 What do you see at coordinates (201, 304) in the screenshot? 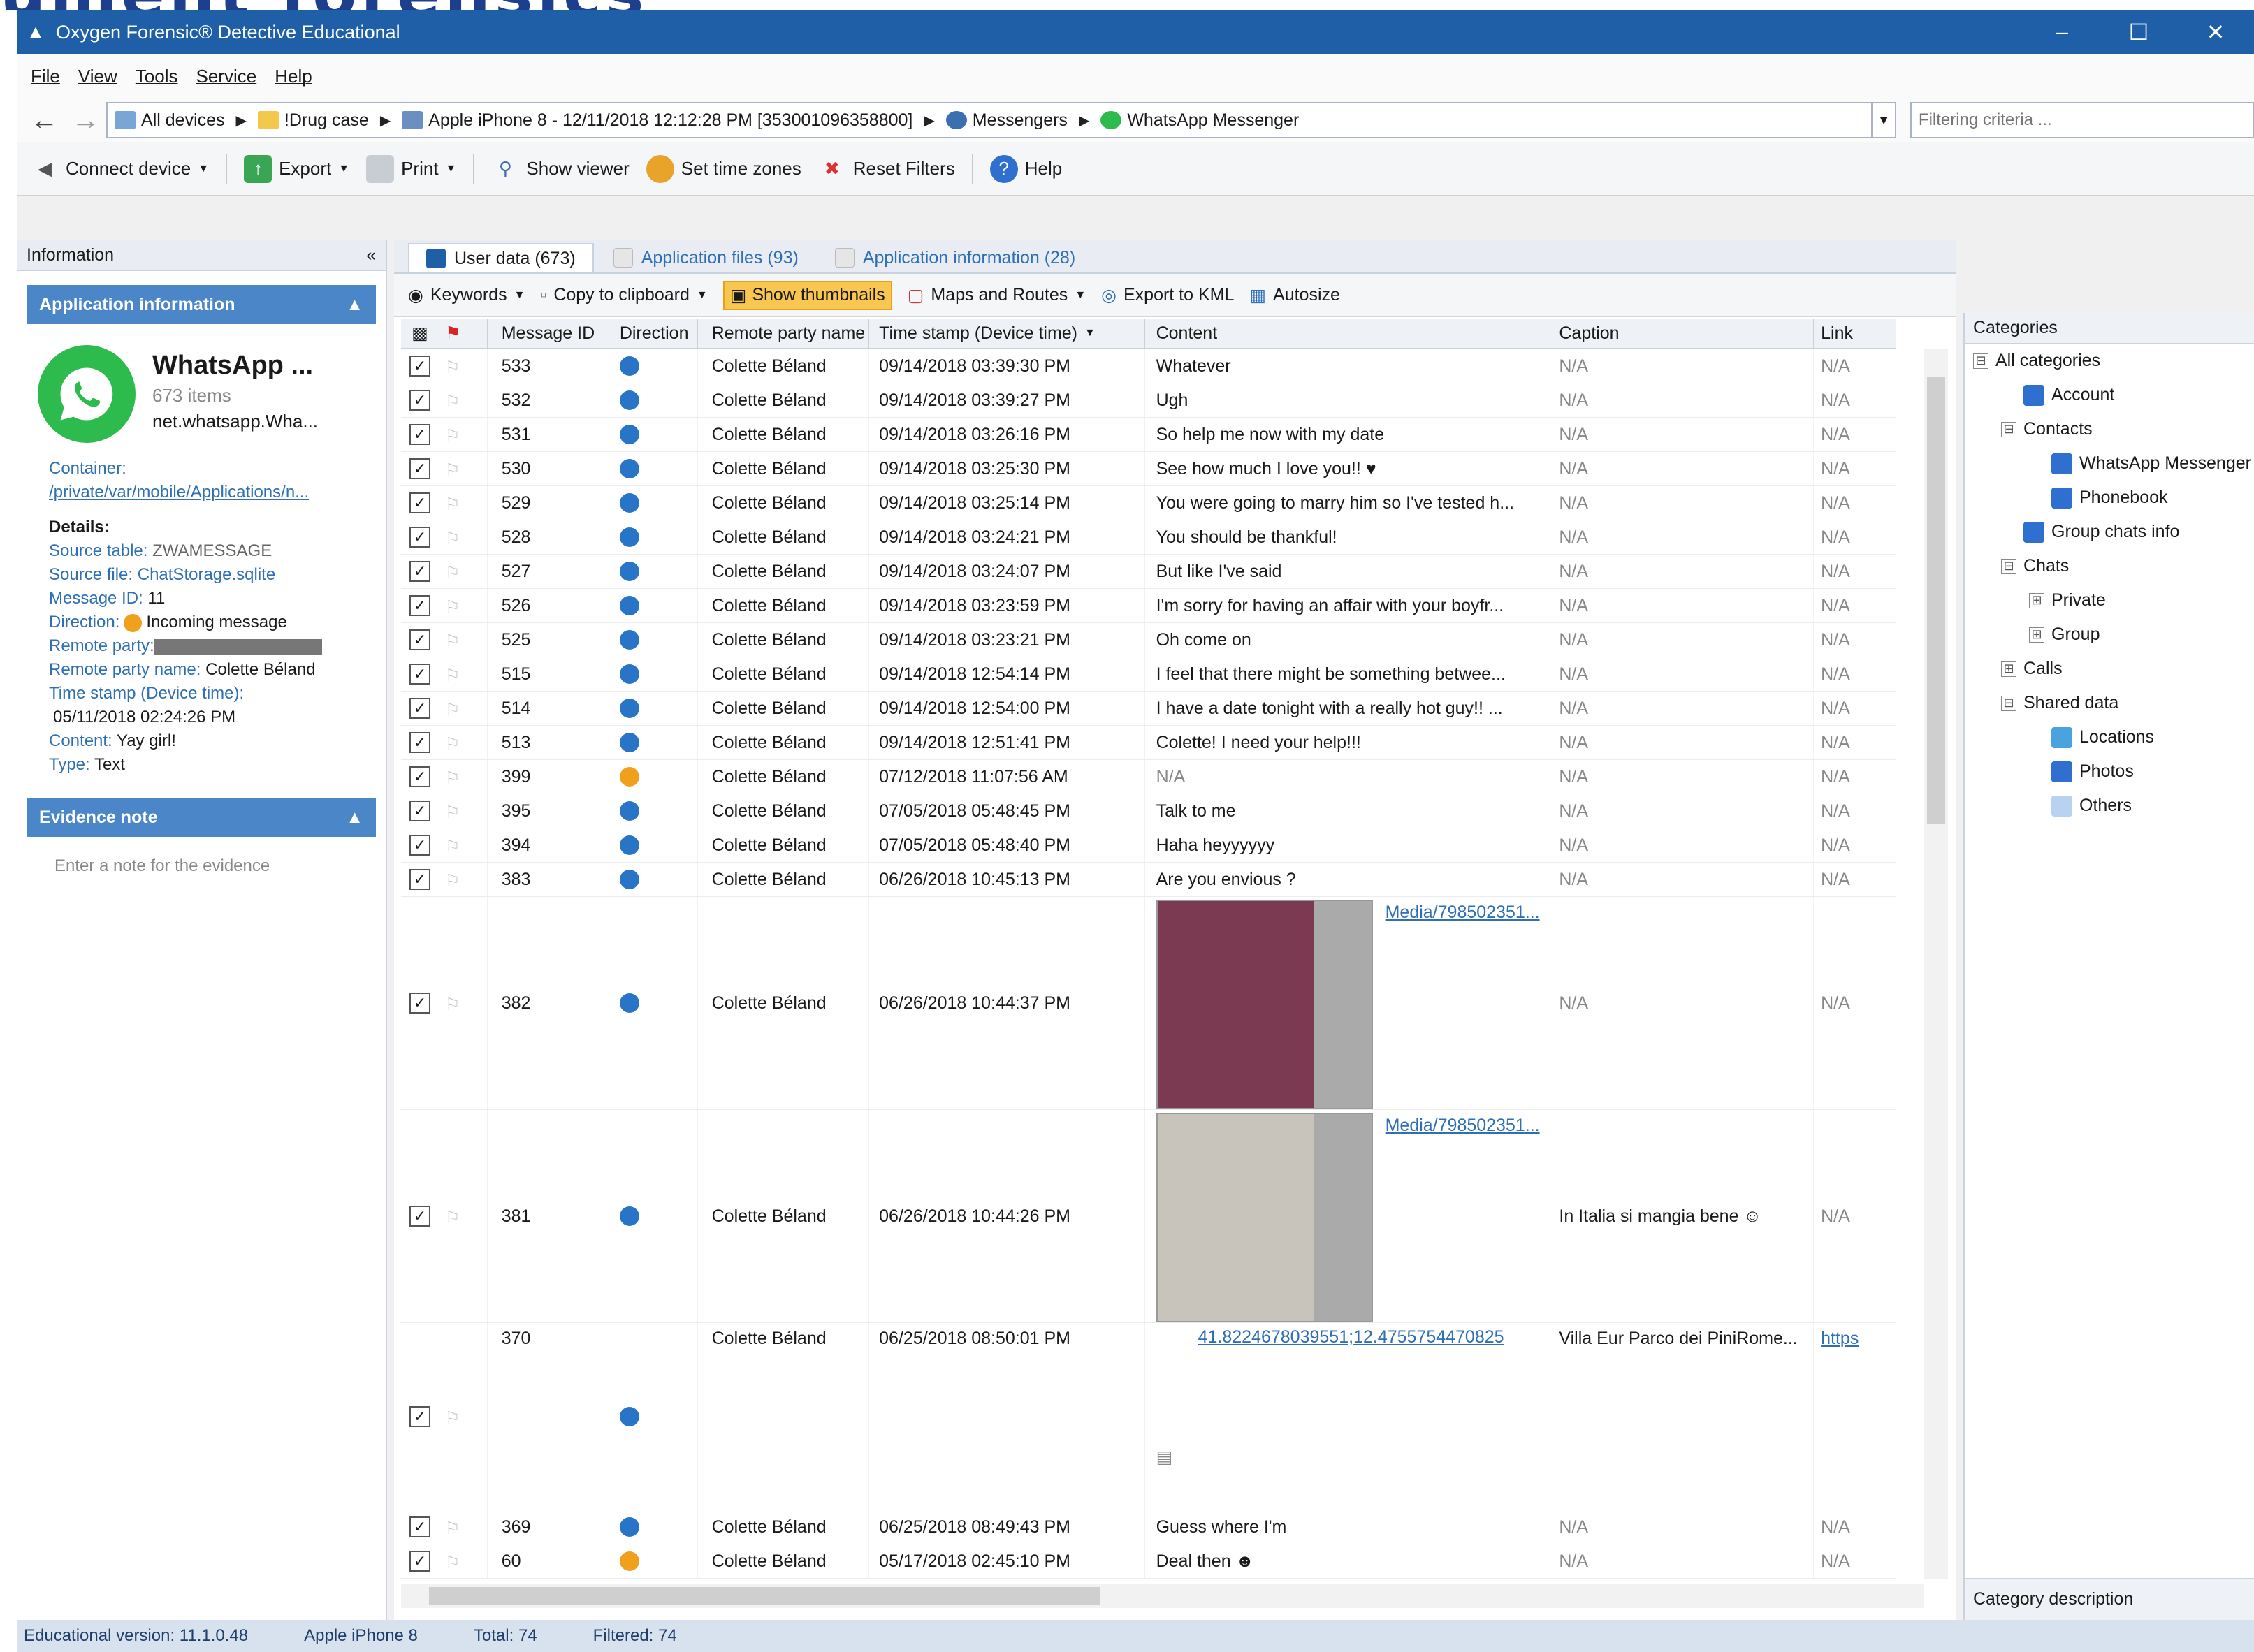
I see `app-info-section-header: Application information ▲` at bounding box center [201, 304].